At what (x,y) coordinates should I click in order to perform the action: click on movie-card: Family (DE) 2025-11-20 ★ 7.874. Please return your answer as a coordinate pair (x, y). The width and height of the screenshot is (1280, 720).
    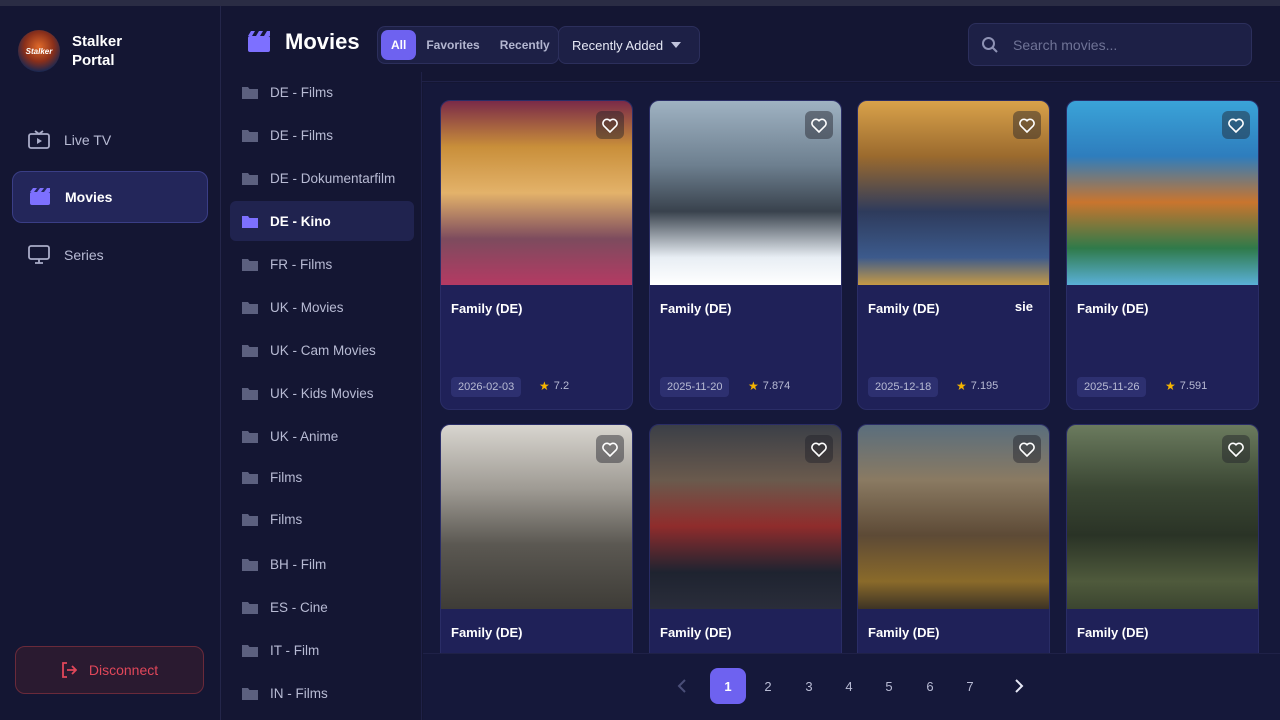
    Looking at the image, I should click on (745, 255).